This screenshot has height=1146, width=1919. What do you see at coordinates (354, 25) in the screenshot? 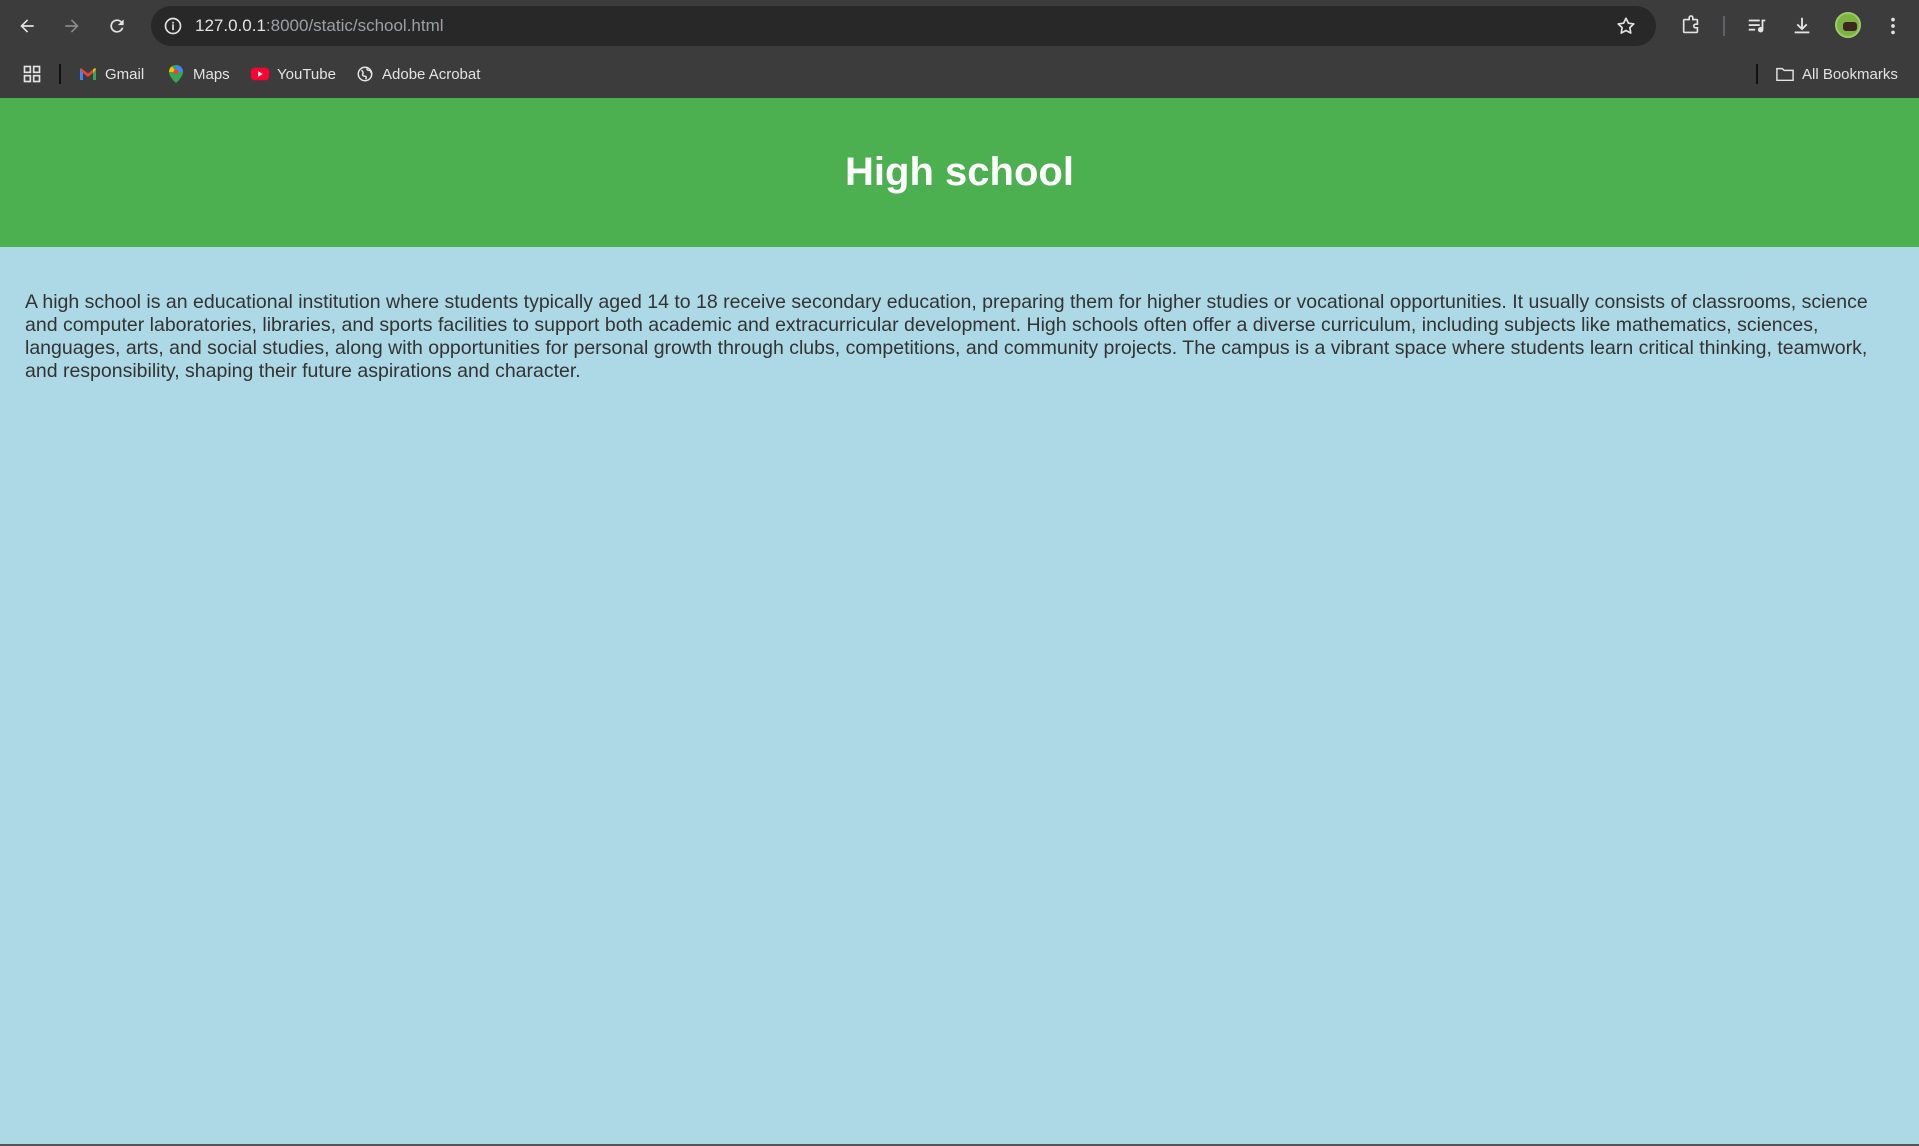
I see `url-path: :8000/static/school.html` at bounding box center [354, 25].